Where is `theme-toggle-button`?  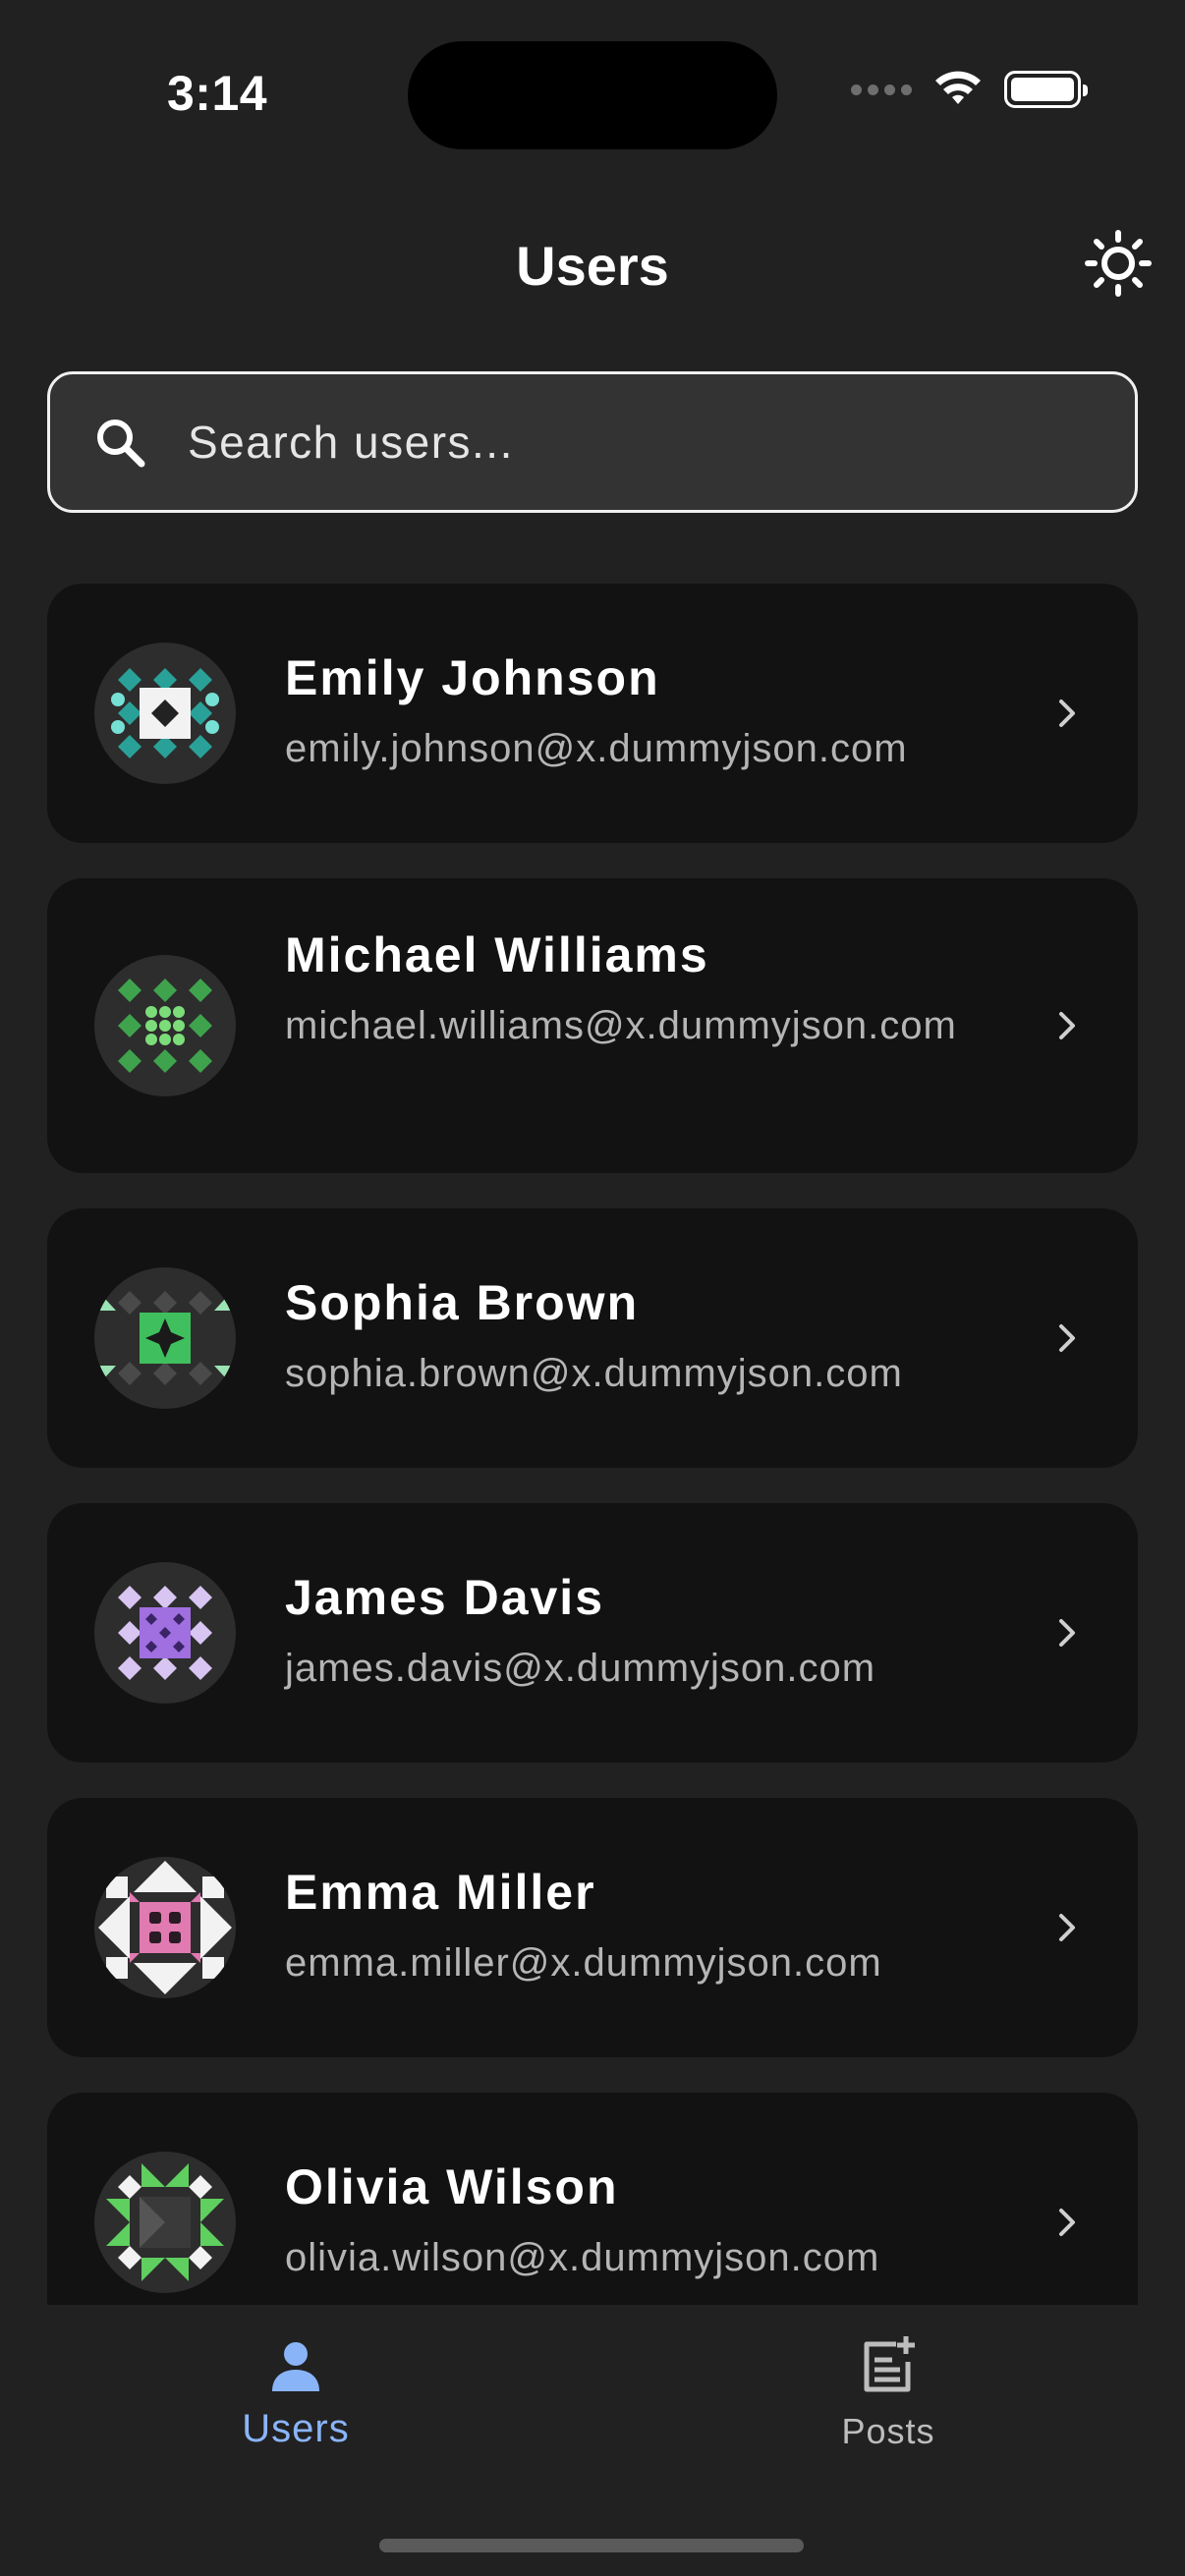
theme-toggle-button is located at coordinates (1119, 263).